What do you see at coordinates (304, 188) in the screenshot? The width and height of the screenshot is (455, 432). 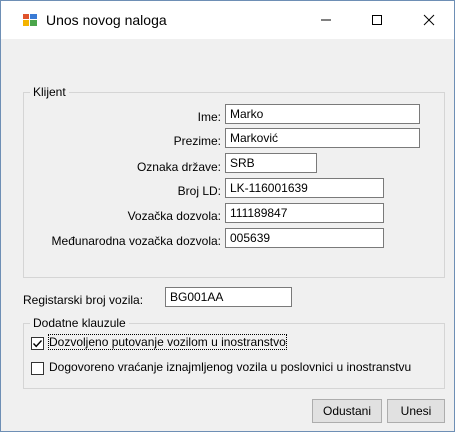 I see `broj-ld-field: LK-116001639` at bounding box center [304, 188].